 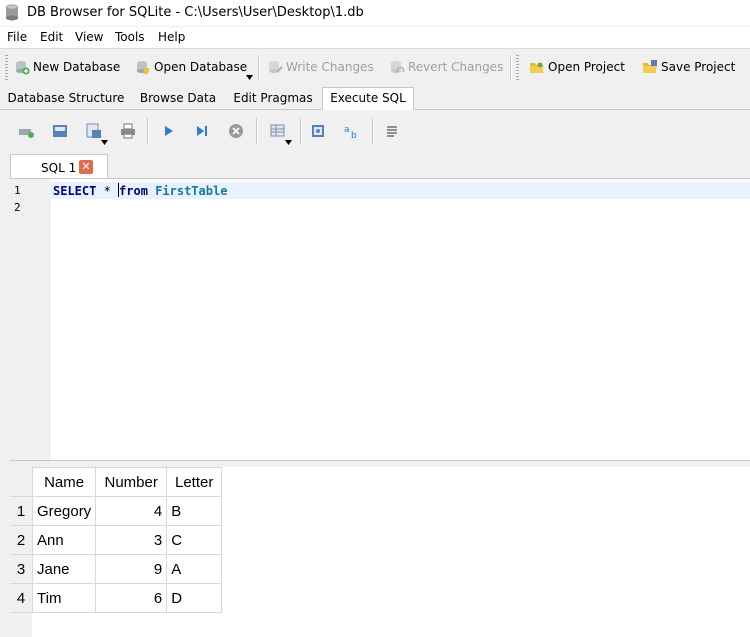 I want to click on menu-edit: Edit, so click(x=51, y=37).